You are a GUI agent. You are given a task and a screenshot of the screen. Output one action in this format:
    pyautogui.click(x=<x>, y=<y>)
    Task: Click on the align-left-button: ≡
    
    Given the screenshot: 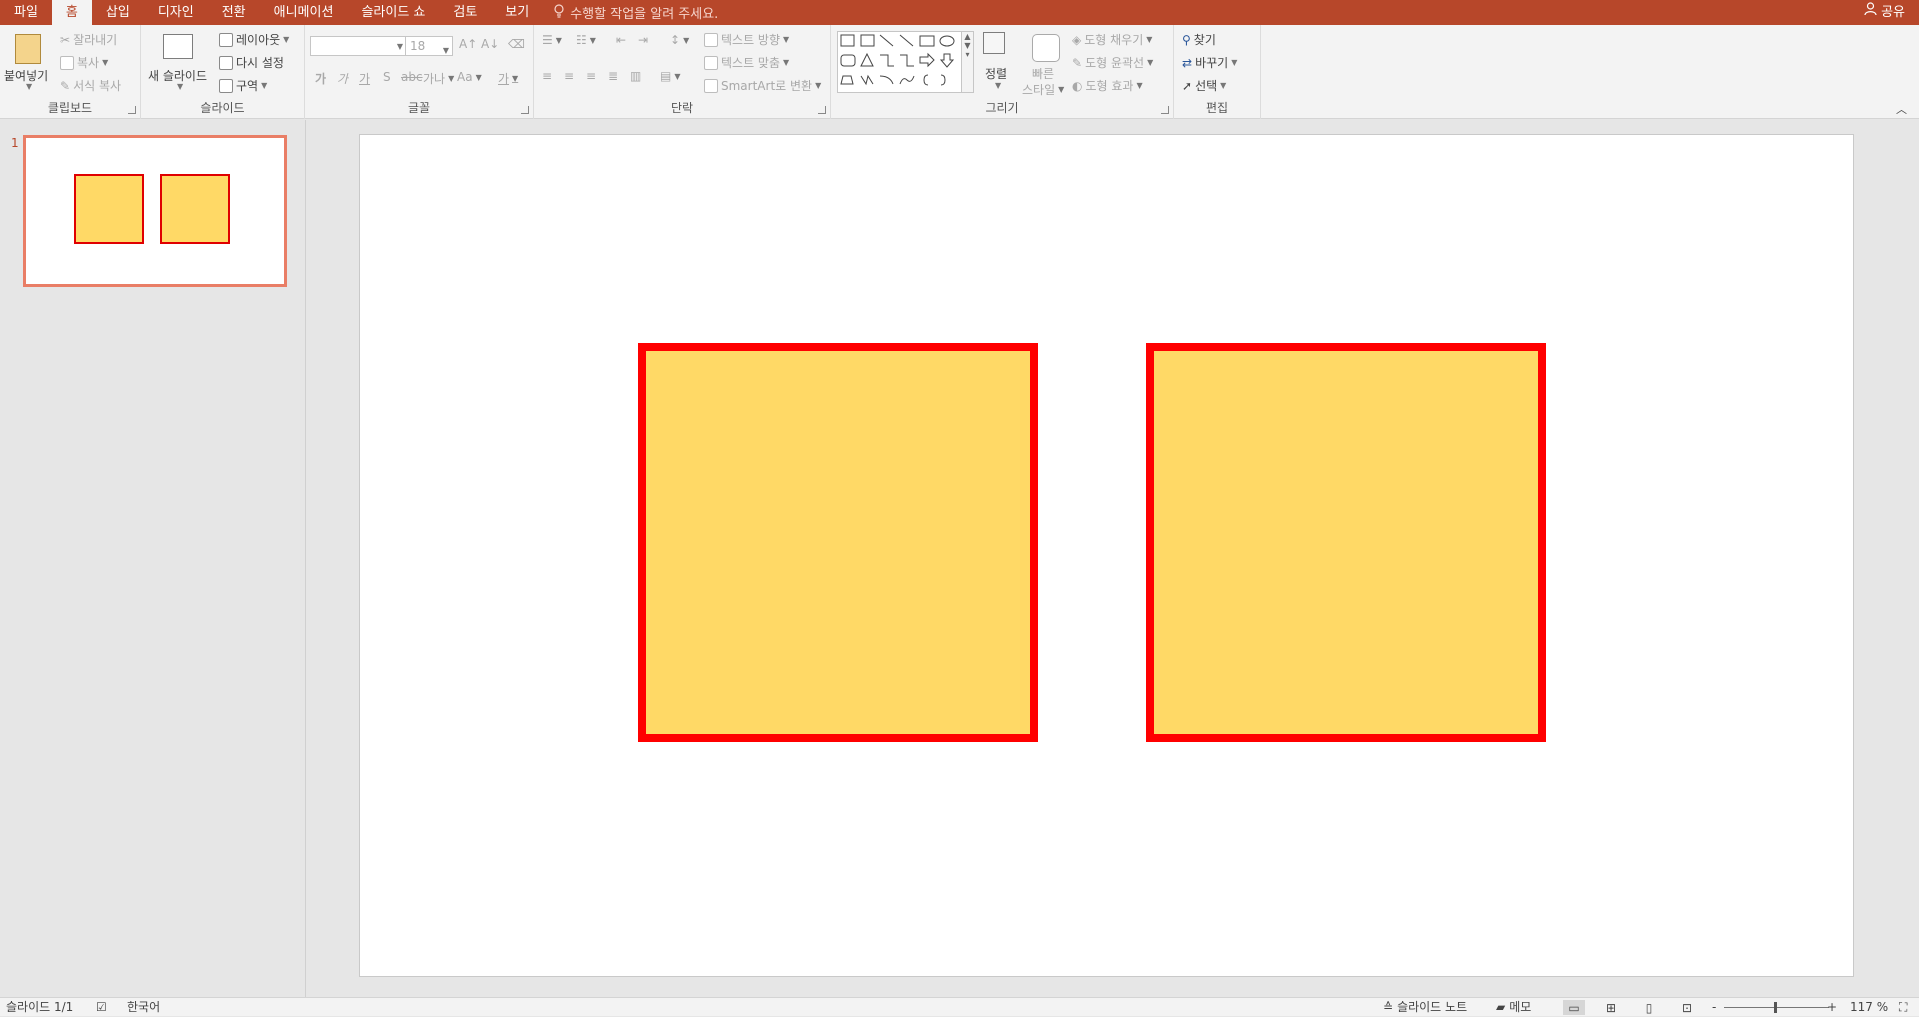 What is the action you would take?
    pyautogui.click(x=547, y=76)
    